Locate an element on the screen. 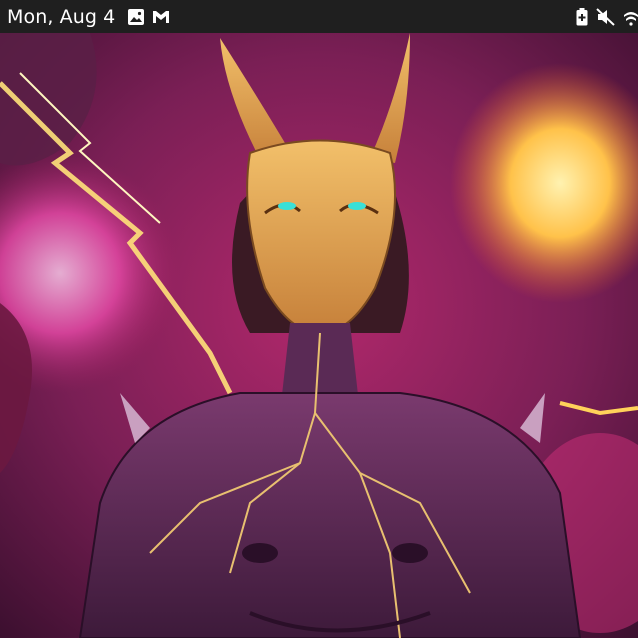 The height and width of the screenshot is (638, 638). status-bar: Mon, Aug 4 is located at coordinates (319, 16).